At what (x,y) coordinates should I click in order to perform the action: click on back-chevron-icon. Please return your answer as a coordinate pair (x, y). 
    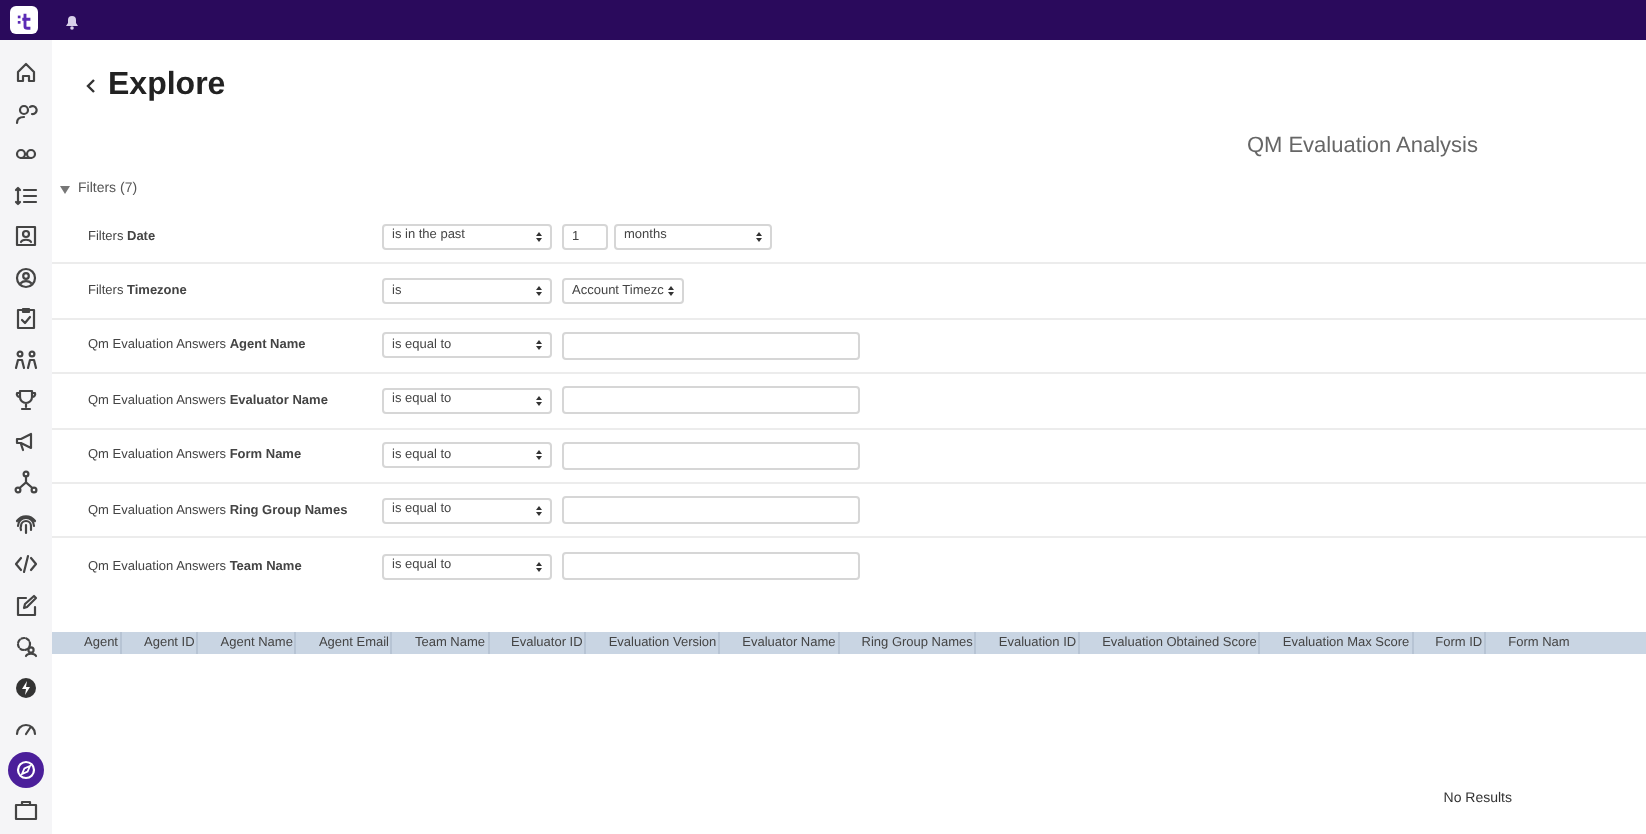
    Looking at the image, I should click on (91, 86).